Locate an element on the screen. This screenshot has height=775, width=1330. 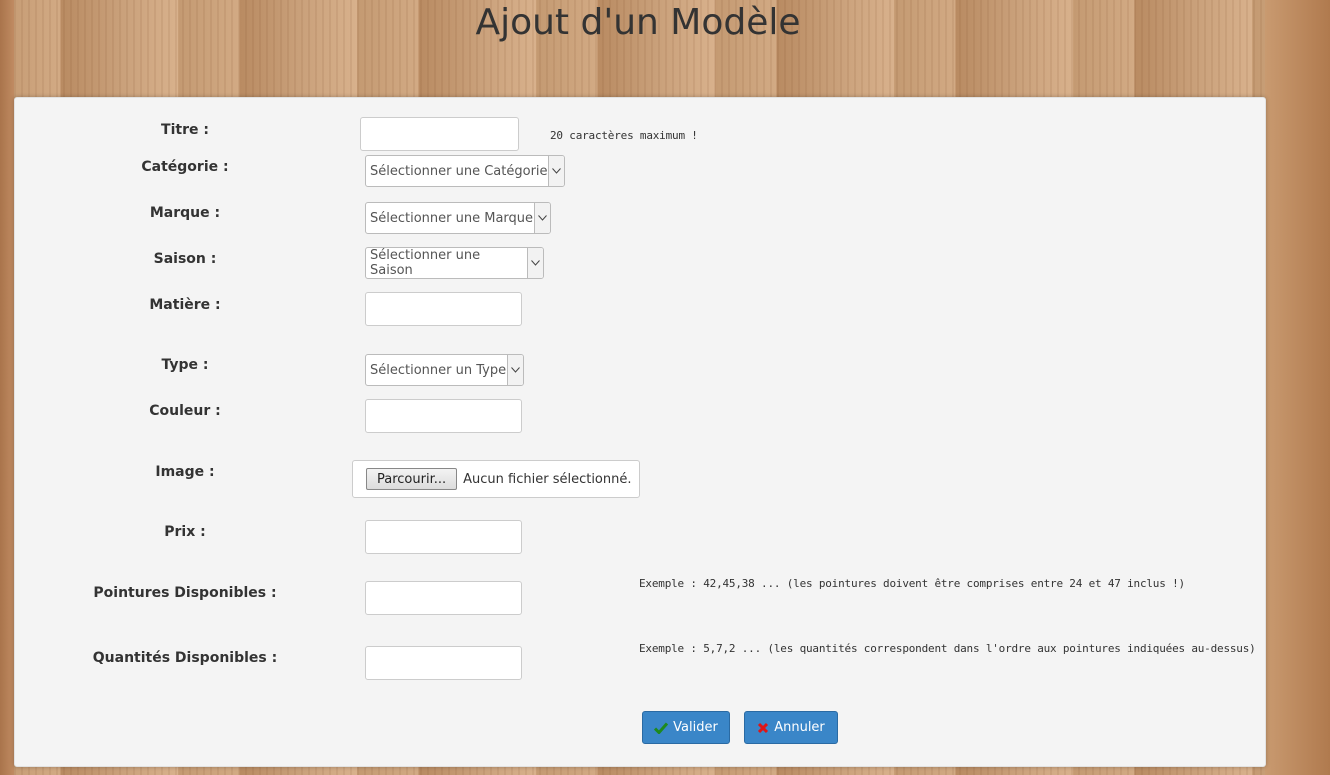
couleur-label: Couleur : is located at coordinates (185, 411).